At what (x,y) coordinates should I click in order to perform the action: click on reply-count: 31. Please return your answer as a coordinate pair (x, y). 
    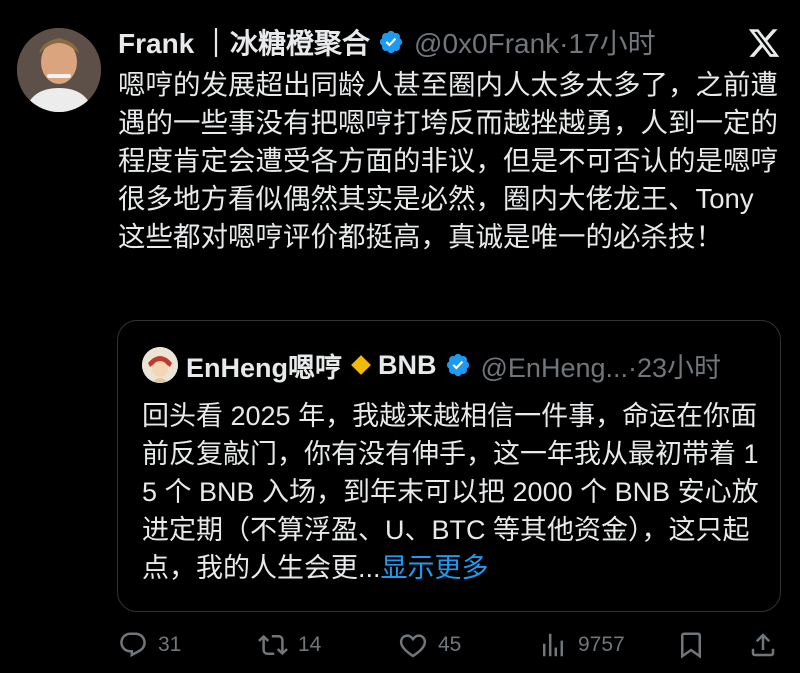
    Looking at the image, I should click on (170, 644).